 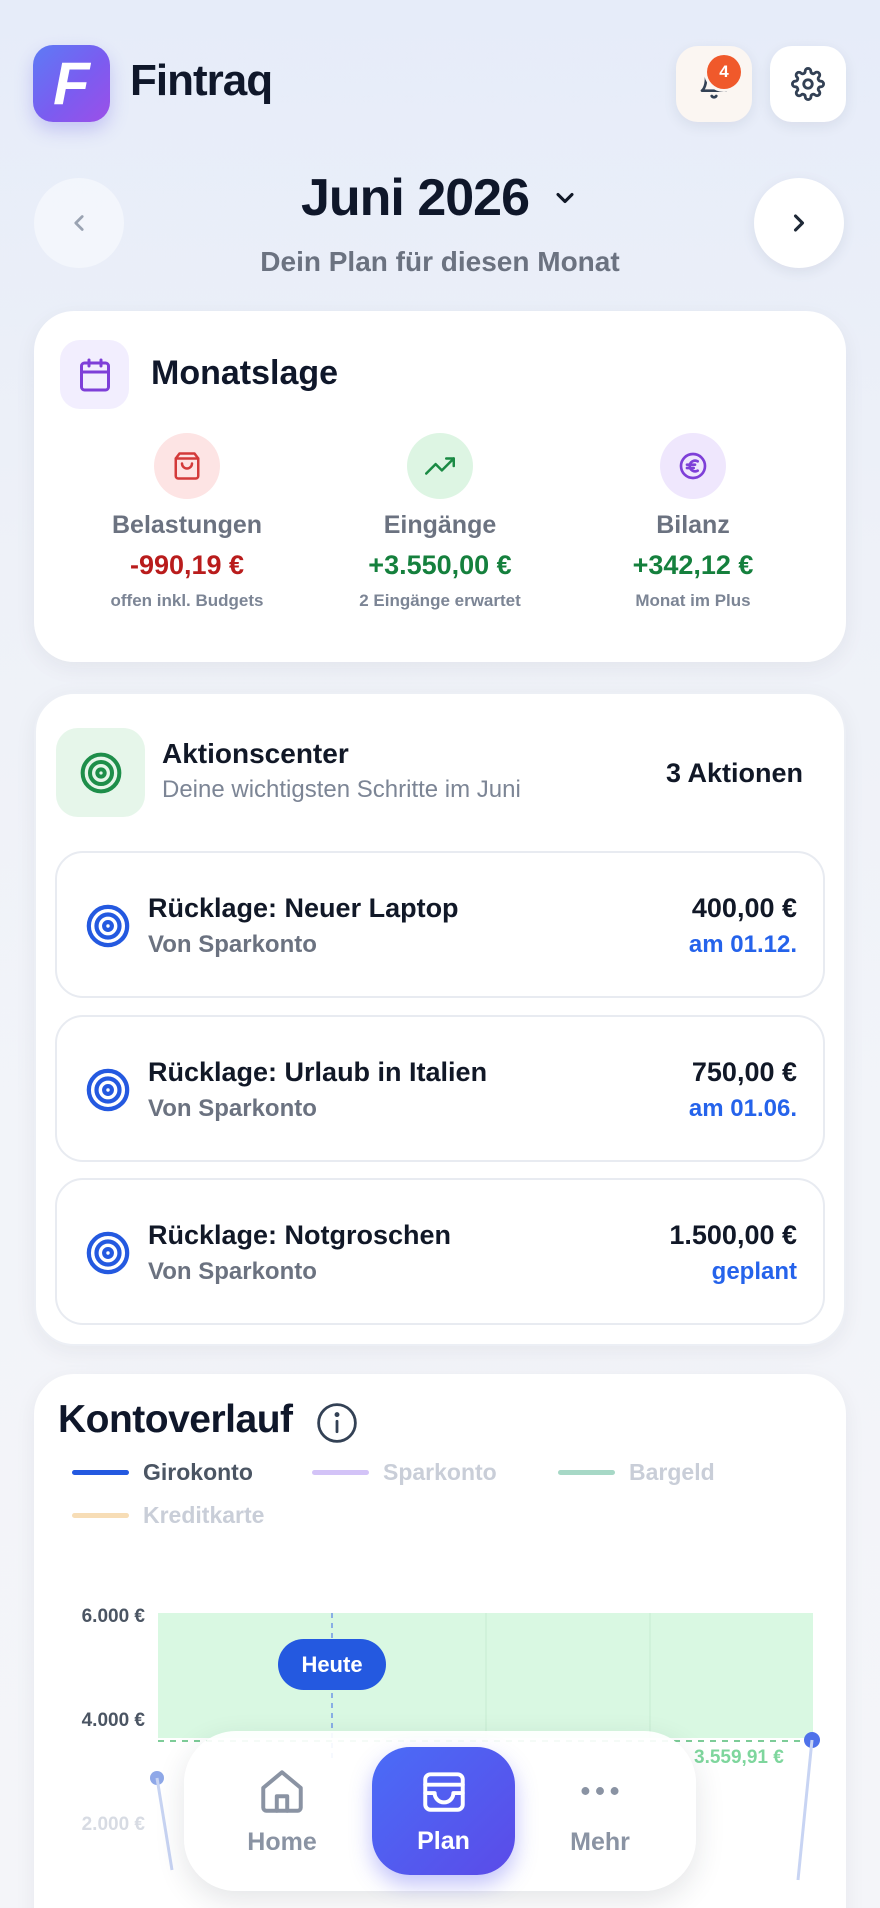 What do you see at coordinates (443, 1791) in the screenshot?
I see `wallet-icon` at bounding box center [443, 1791].